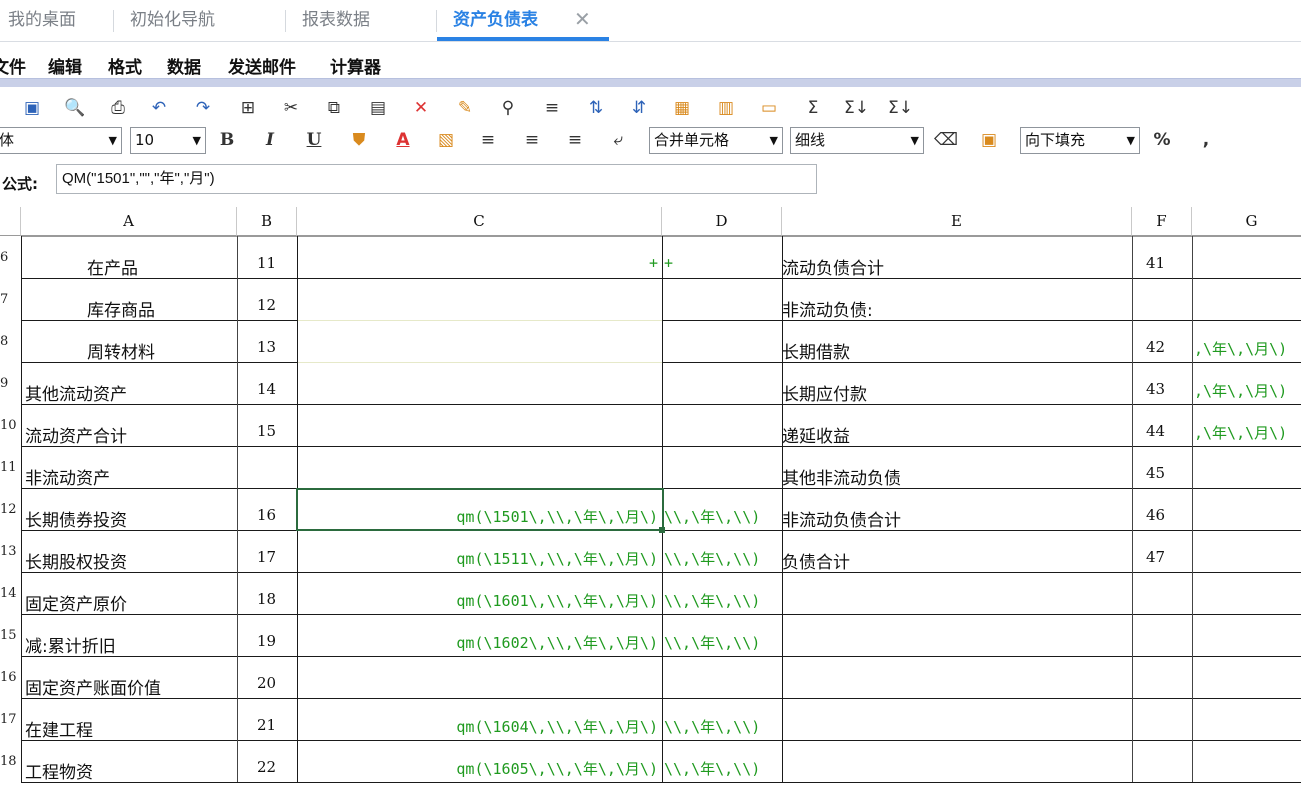  I want to click on italic-icon: I, so click(270, 140).